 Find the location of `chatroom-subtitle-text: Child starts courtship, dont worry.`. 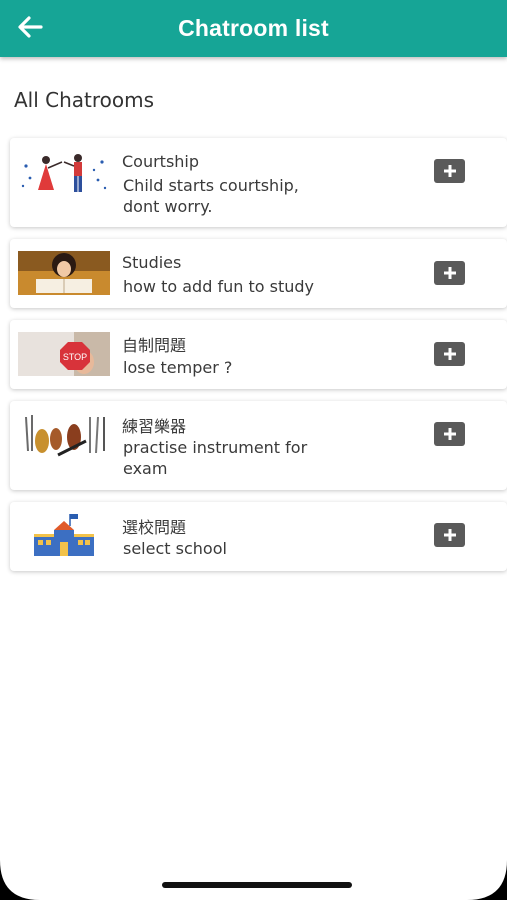

chatroom-subtitle-text: Child starts courtship, dont worry. is located at coordinates (238, 196).